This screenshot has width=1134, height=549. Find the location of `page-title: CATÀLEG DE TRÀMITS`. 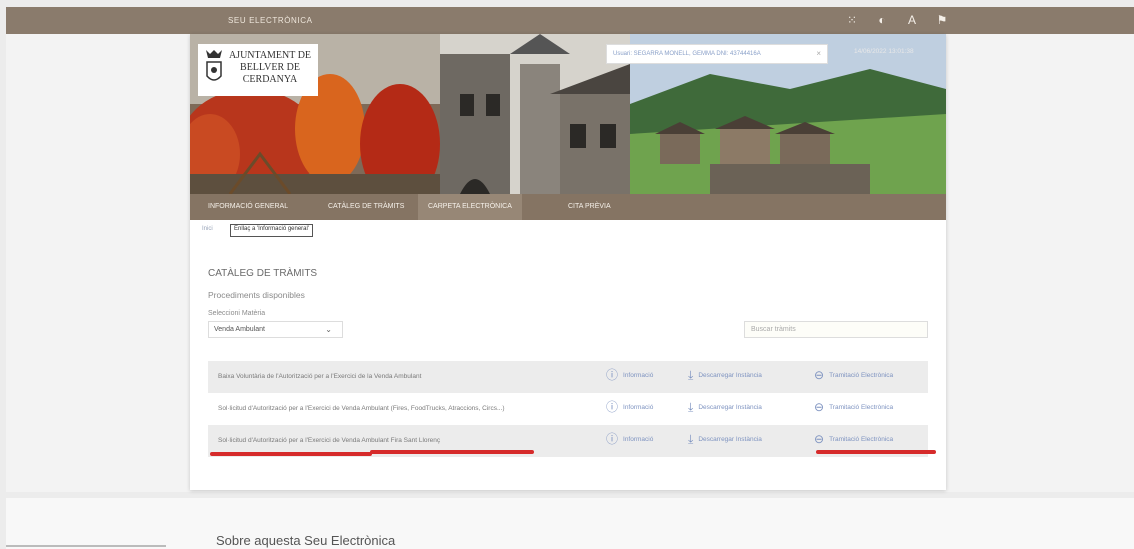

page-title: CATÀLEG DE TRÀMITS is located at coordinates (263, 273).